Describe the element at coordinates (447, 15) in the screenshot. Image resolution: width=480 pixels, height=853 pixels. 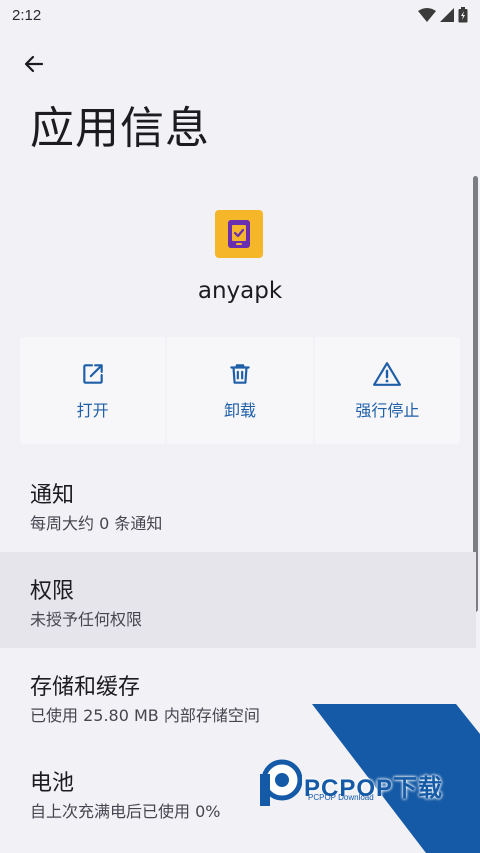
I see `signal-icon` at that location.